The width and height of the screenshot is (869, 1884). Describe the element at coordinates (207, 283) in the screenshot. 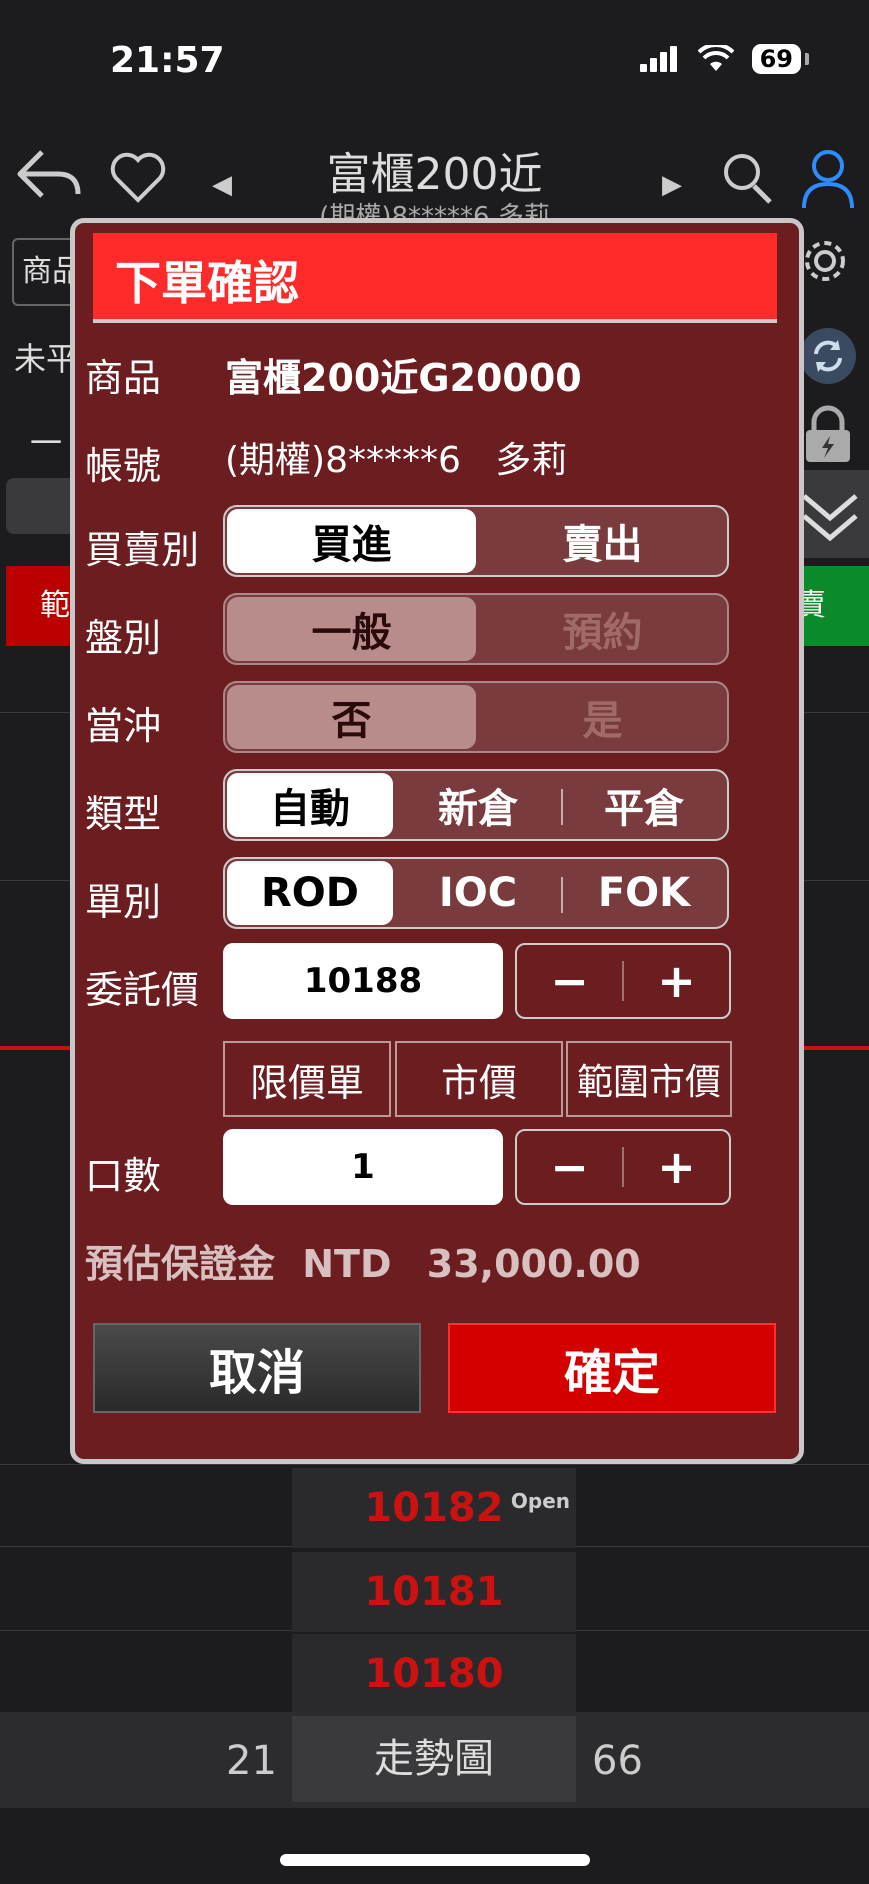

I see `dialog-title: 下單確認` at that location.